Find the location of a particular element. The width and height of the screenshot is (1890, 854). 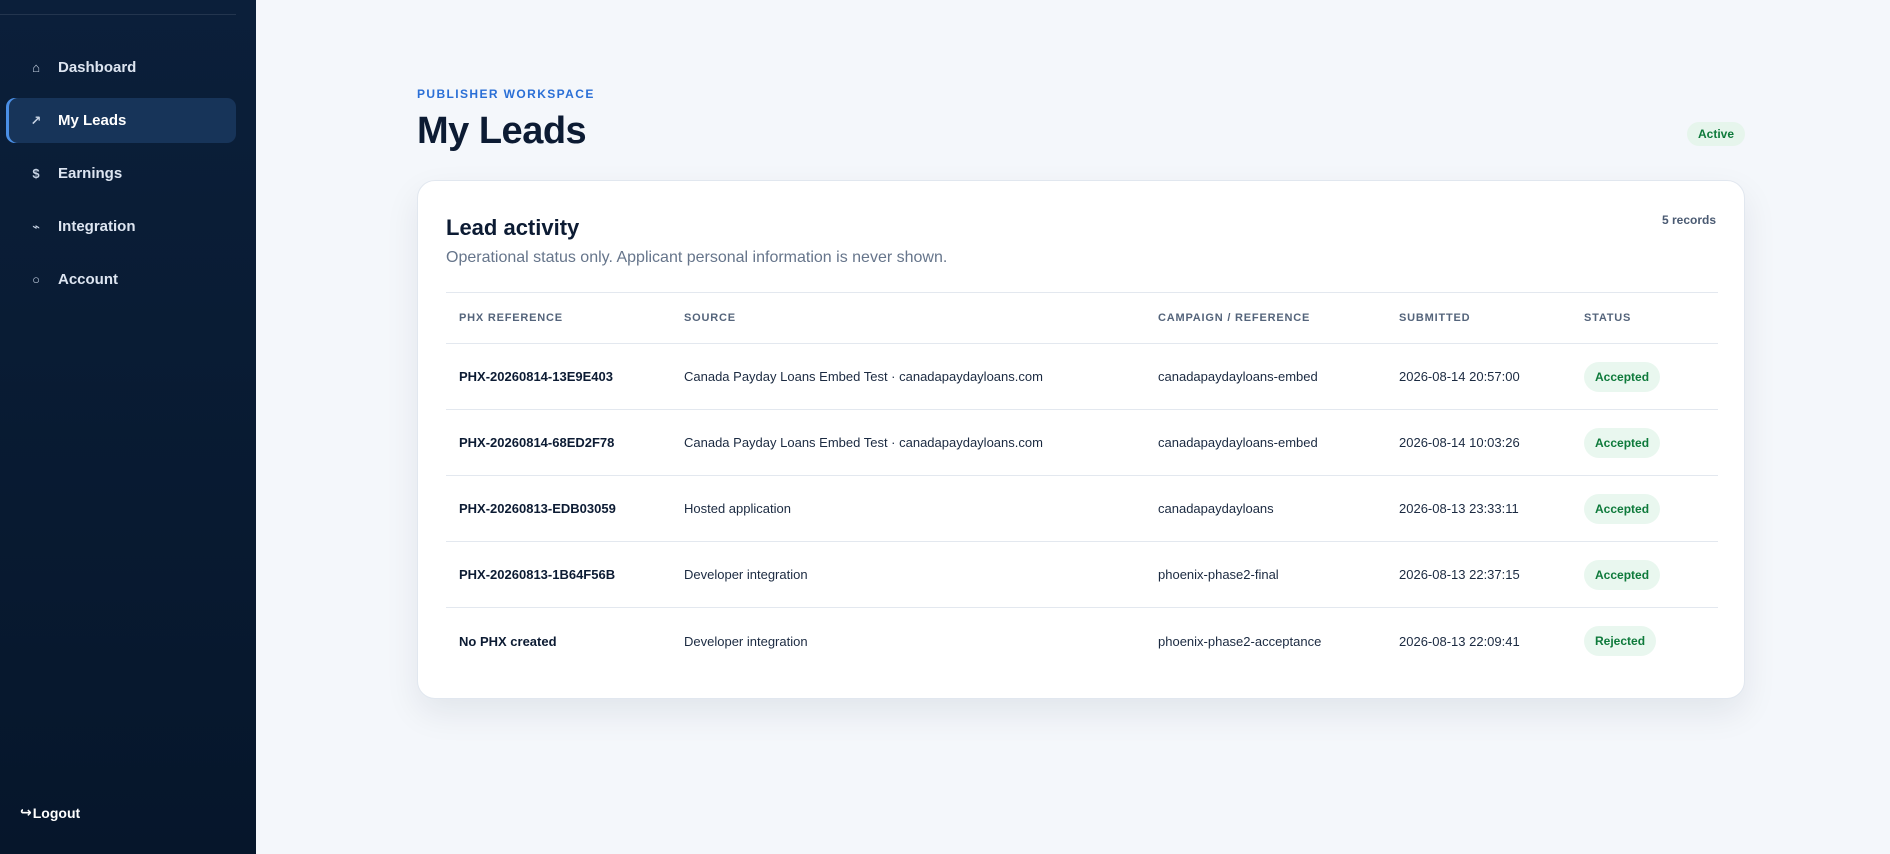

cell-campaign: canadapaydayloans is located at coordinates (1216, 508).